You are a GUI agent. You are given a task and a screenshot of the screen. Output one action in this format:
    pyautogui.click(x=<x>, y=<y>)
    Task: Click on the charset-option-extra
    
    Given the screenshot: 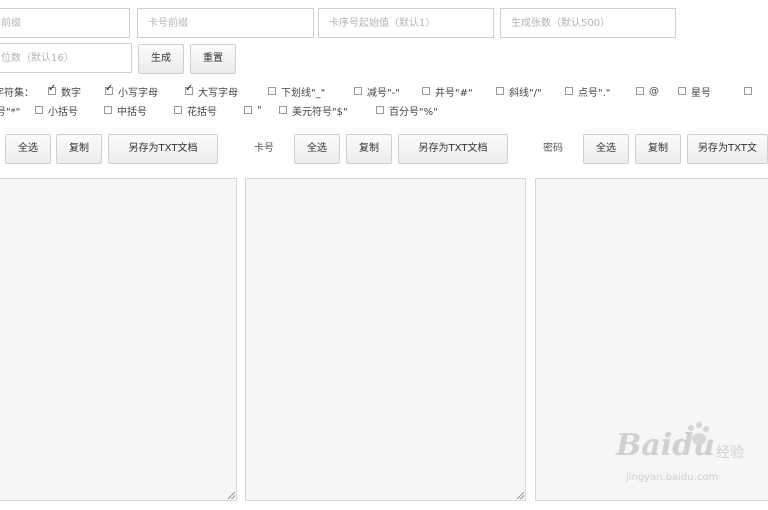 What is the action you would take?
    pyautogui.click(x=750, y=91)
    